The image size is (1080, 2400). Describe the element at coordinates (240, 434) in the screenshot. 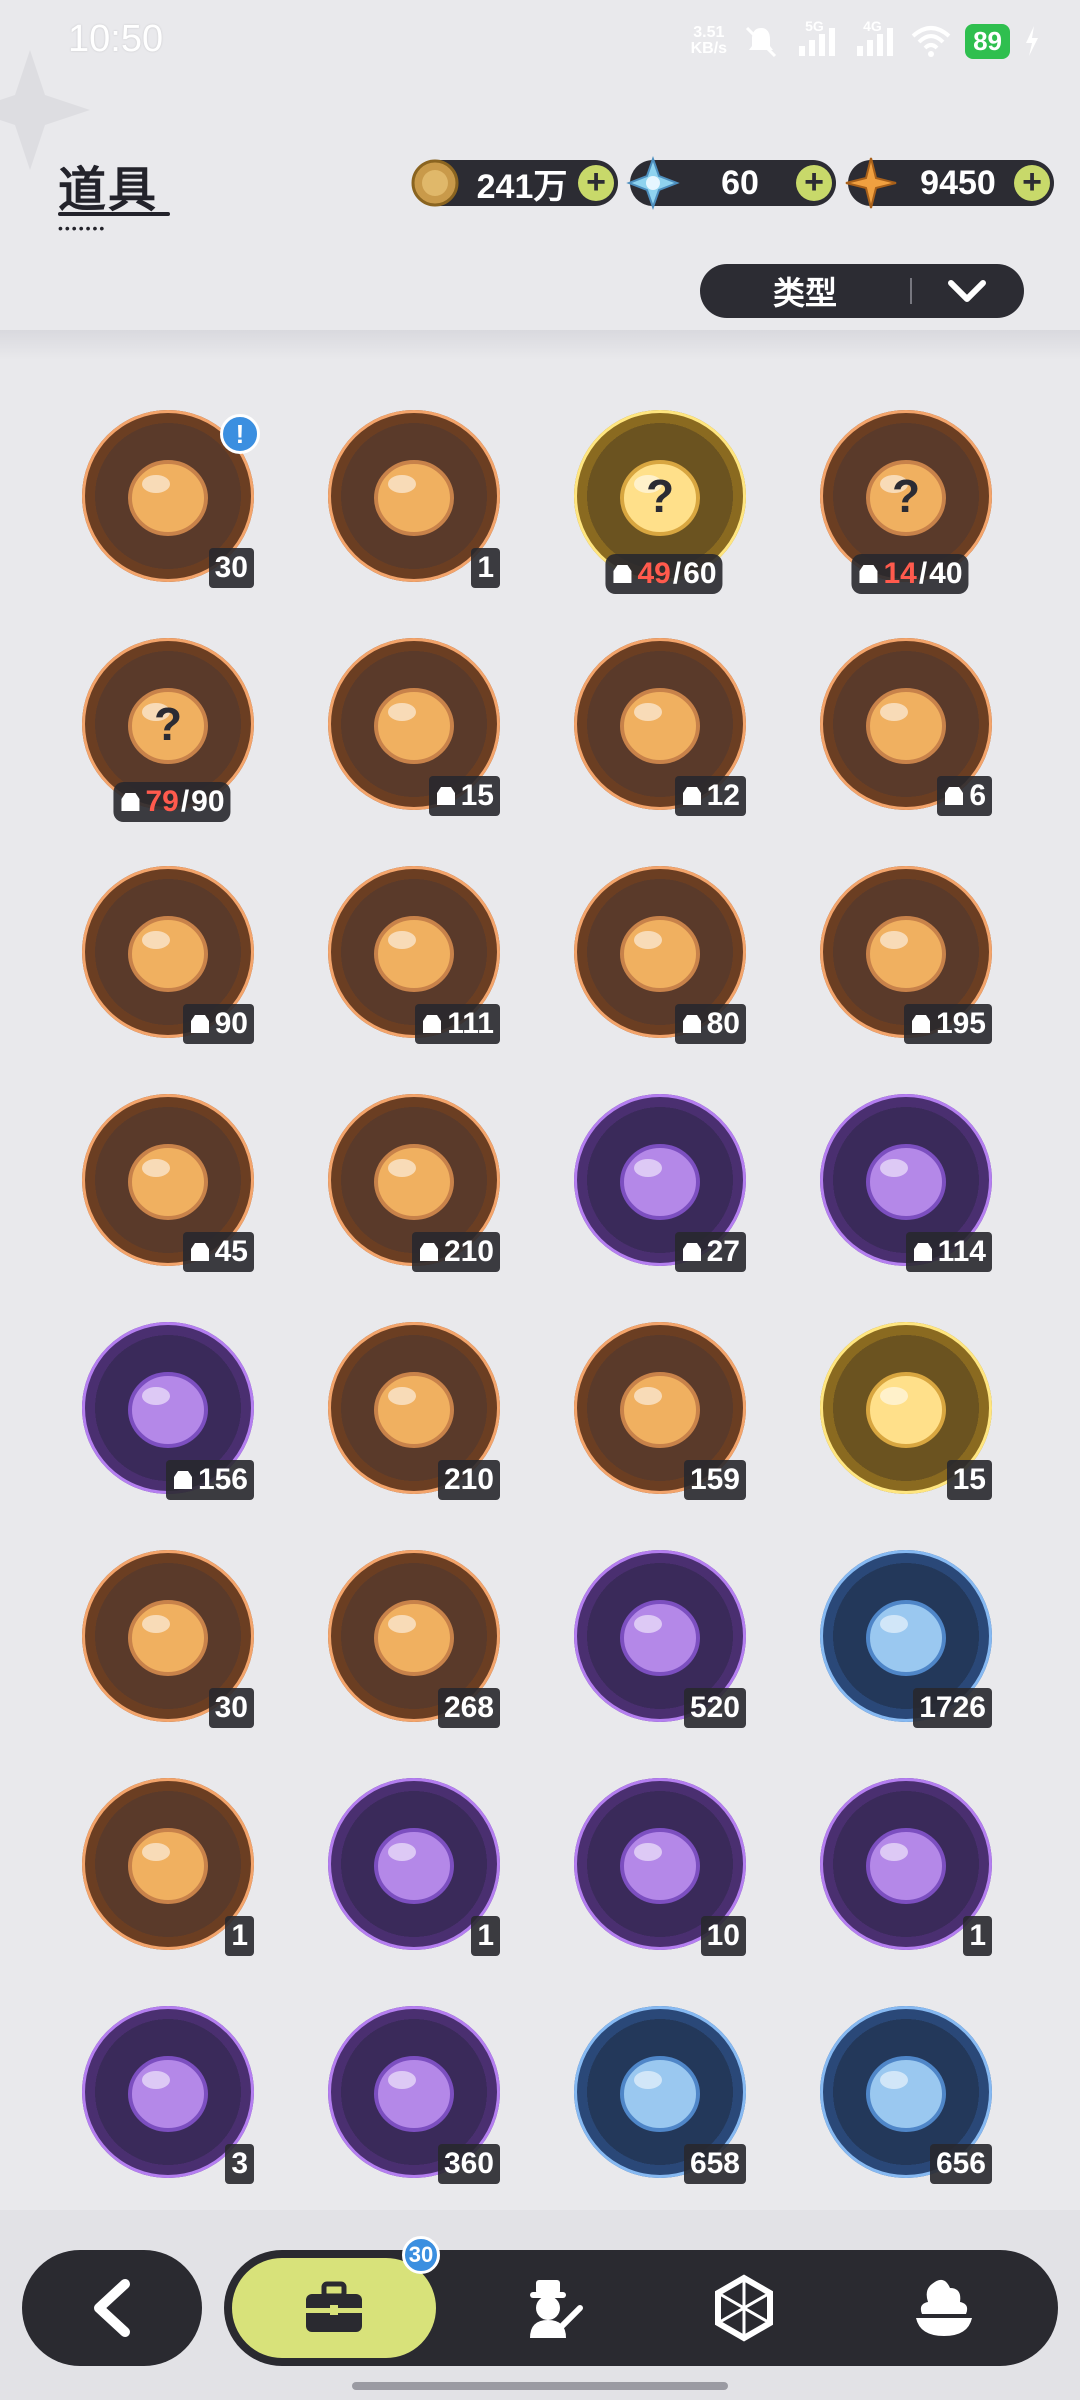

I see `new-item-alert-icon: !` at that location.